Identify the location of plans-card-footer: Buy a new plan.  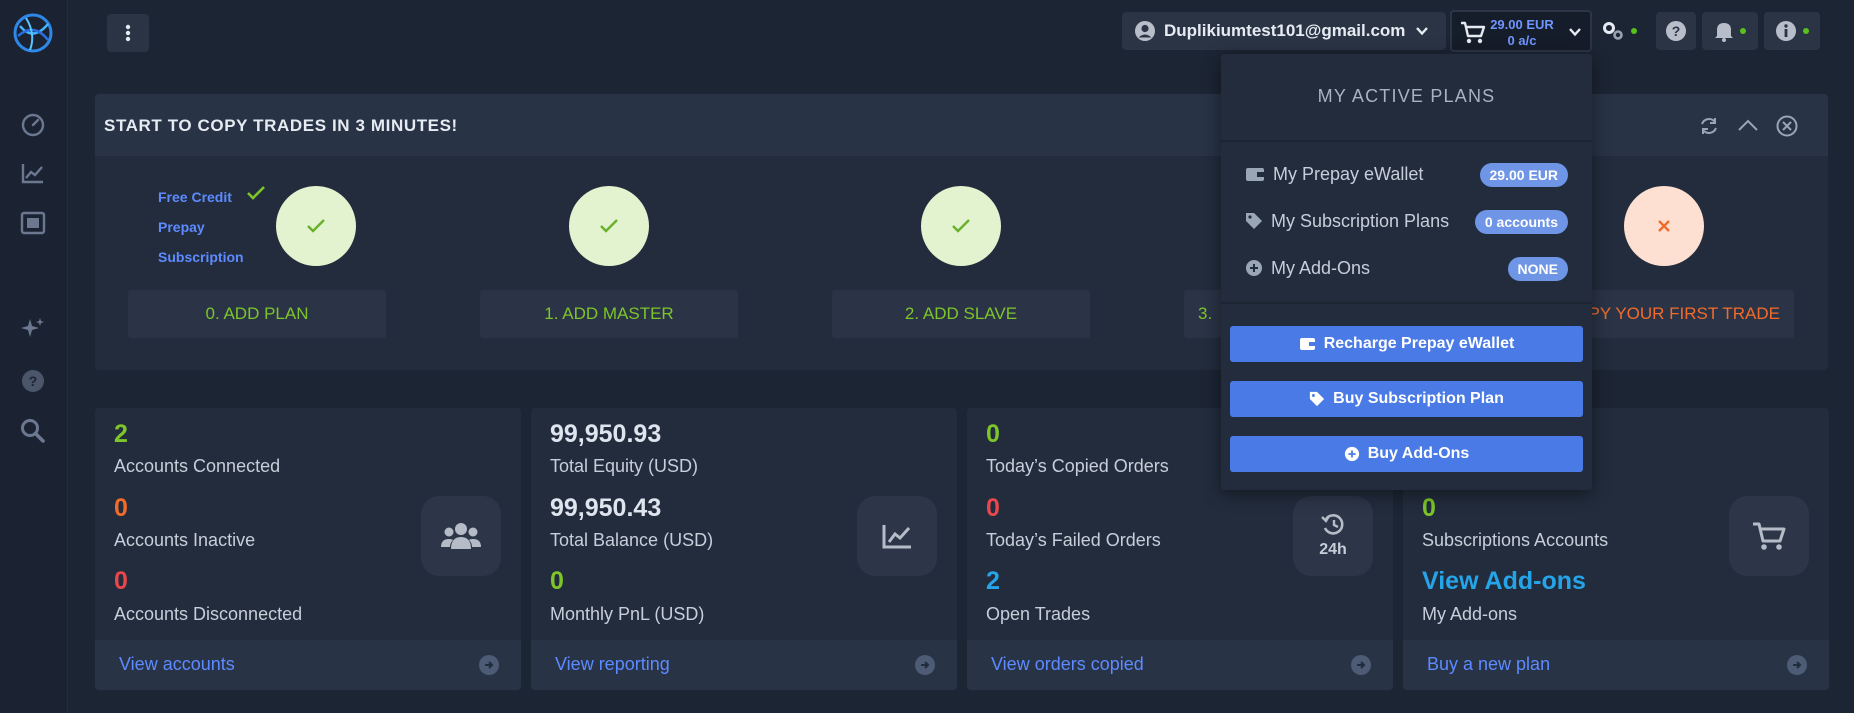
(1616, 665).